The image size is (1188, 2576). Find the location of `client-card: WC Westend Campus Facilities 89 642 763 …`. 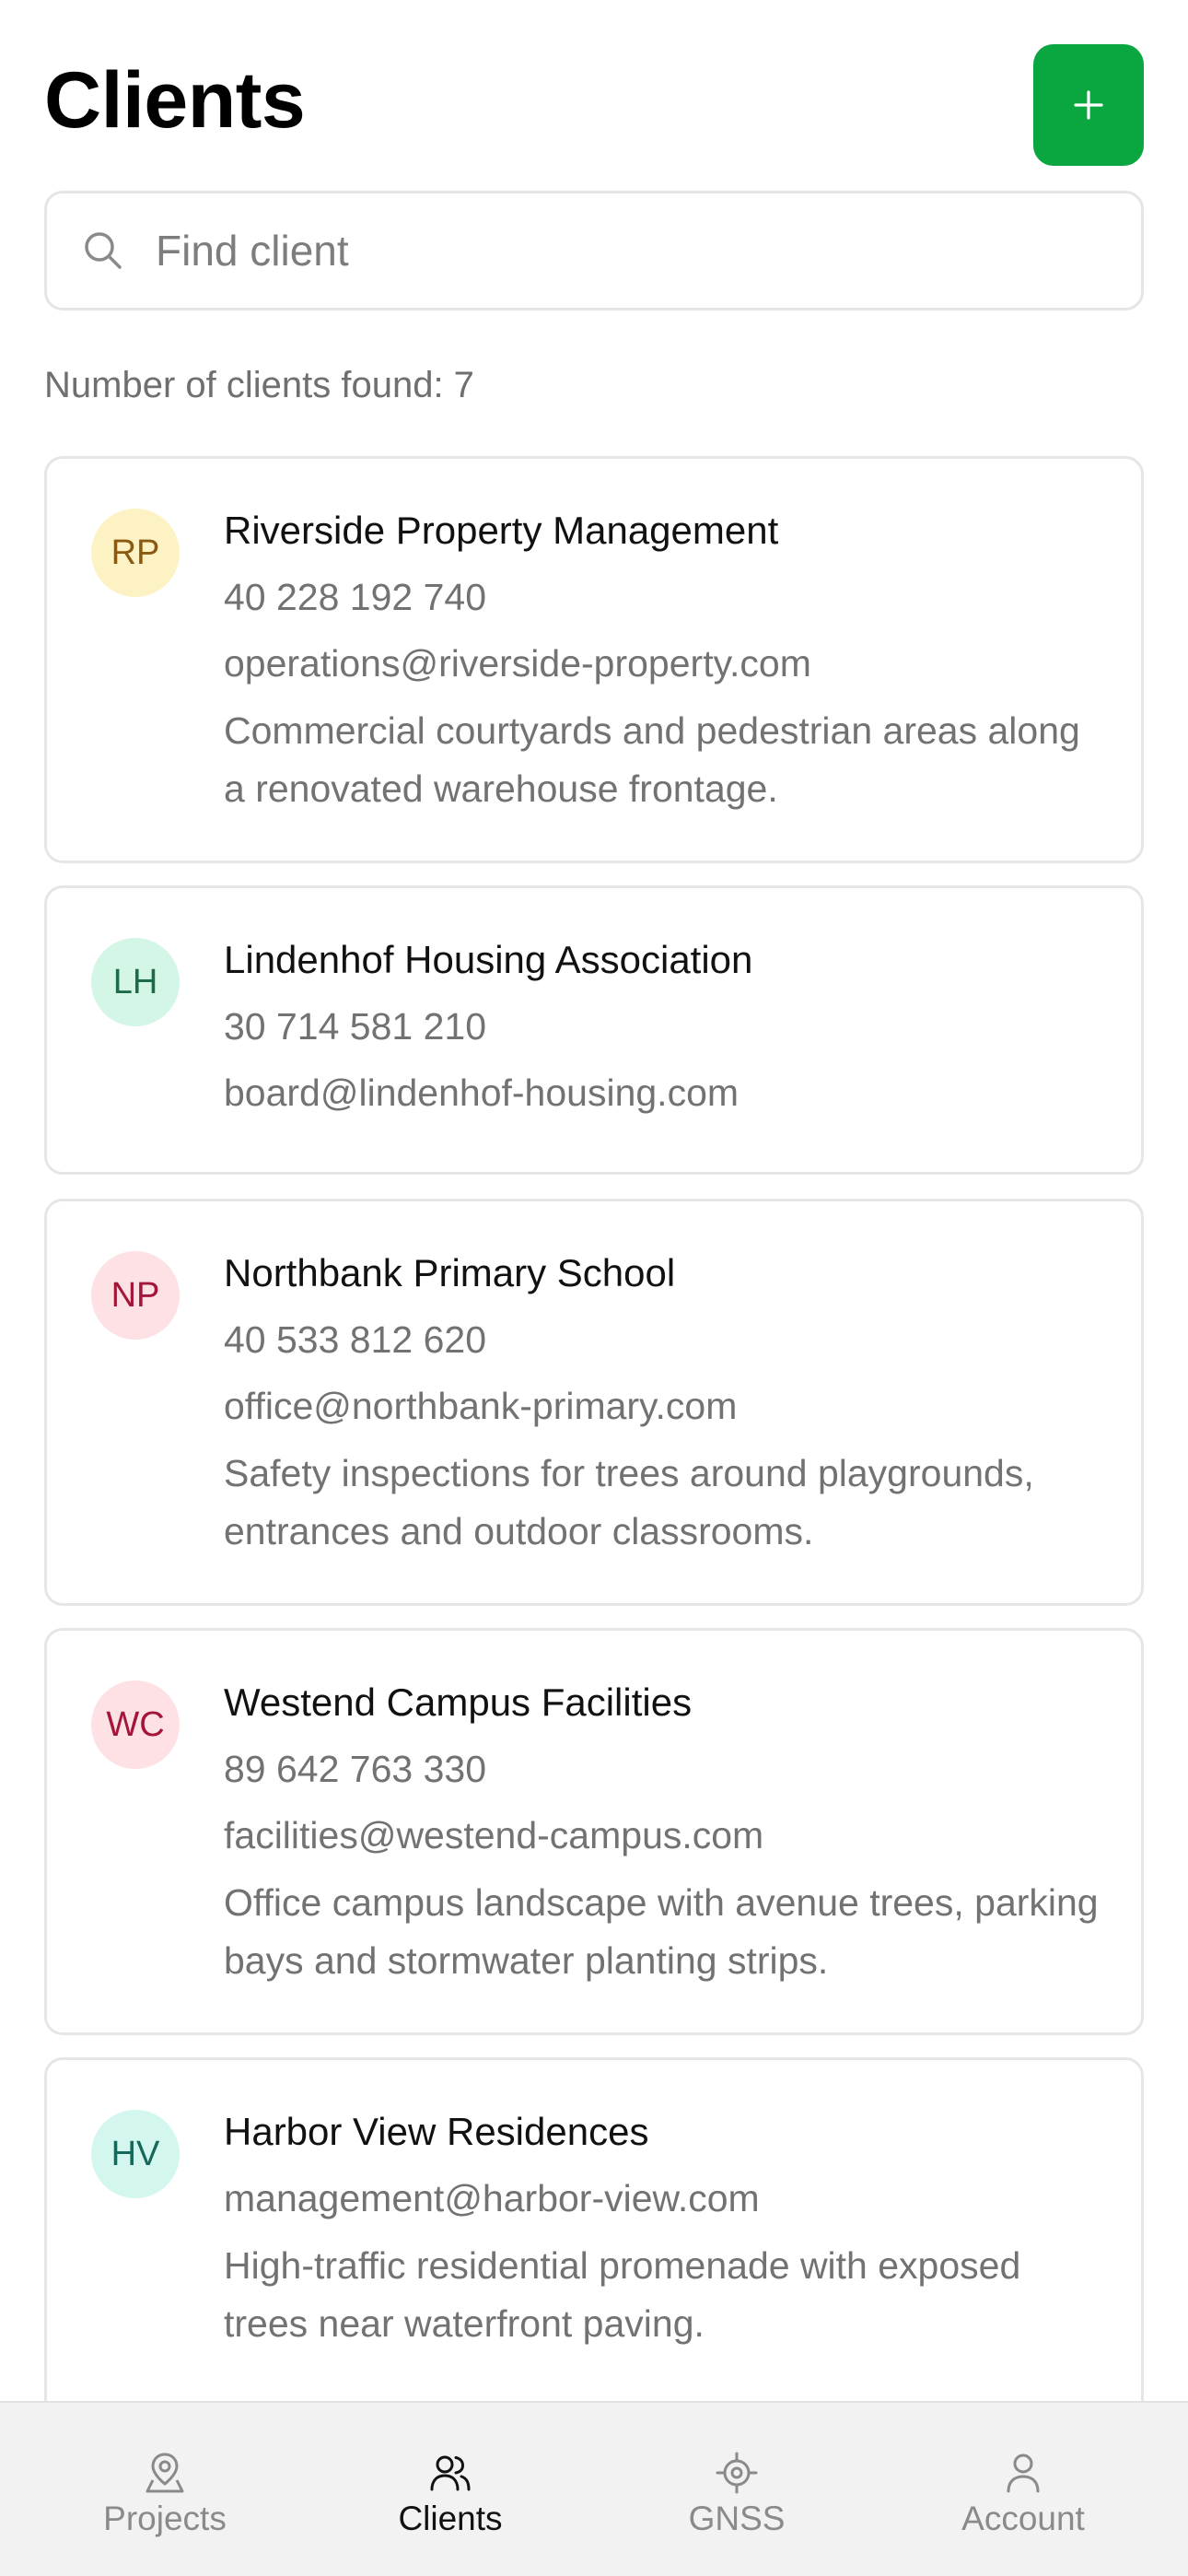

client-card: WC Westend Campus Facilities 89 642 763 … is located at coordinates (594, 1831).